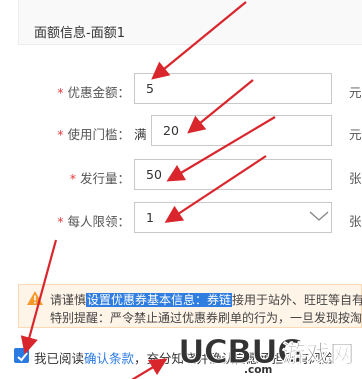 Image resolution: width=362 pixels, height=379 pixels. Describe the element at coordinates (93, 221) in the screenshot. I see `per-person-limit-label: * 每人限领：` at that location.